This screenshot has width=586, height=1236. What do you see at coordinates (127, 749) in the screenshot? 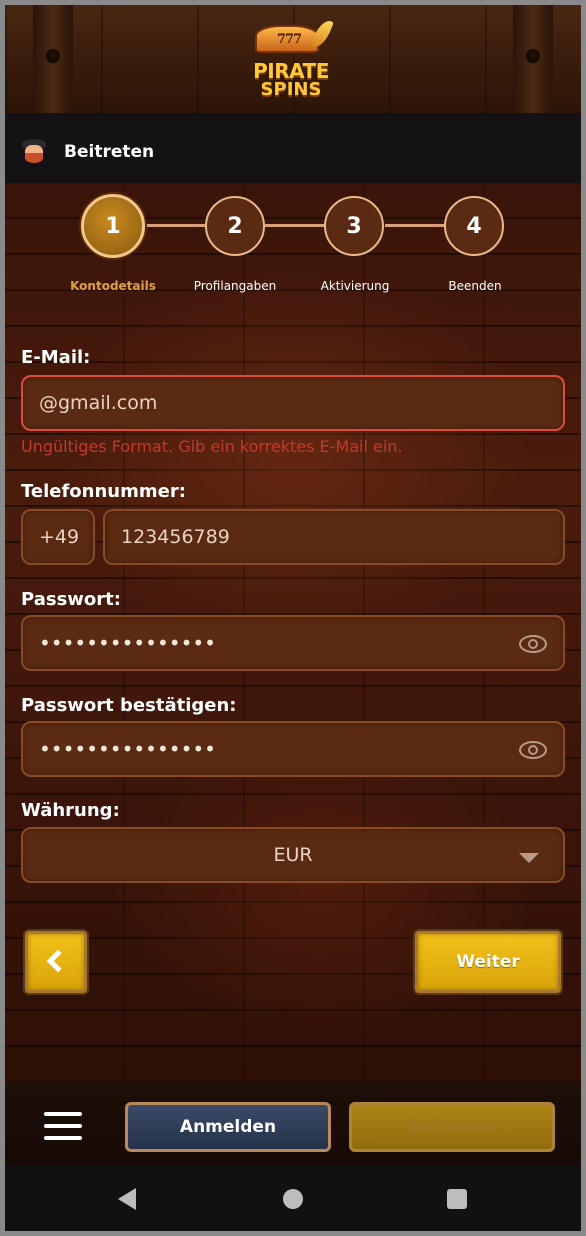
I see `password-confirm-masked-value: •••••••••••••••` at bounding box center [127, 749].